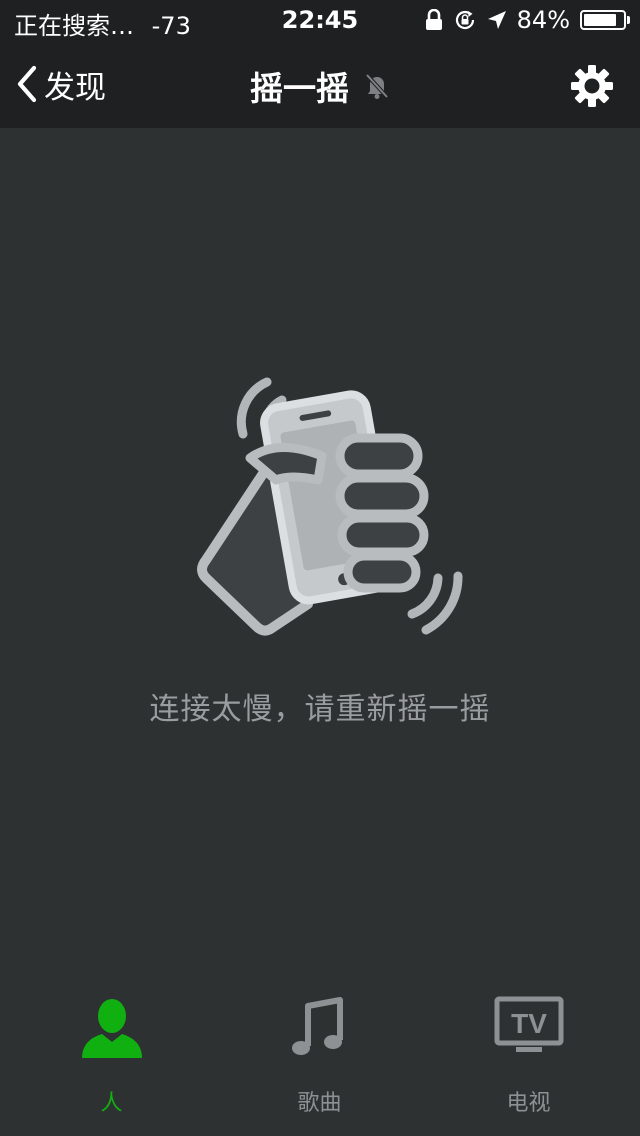 This screenshot has height=1136, width=640. What do you see at coordinates (600, 20) in the screenshot?
I see `battery-fill` at bounding box center [600, 20].